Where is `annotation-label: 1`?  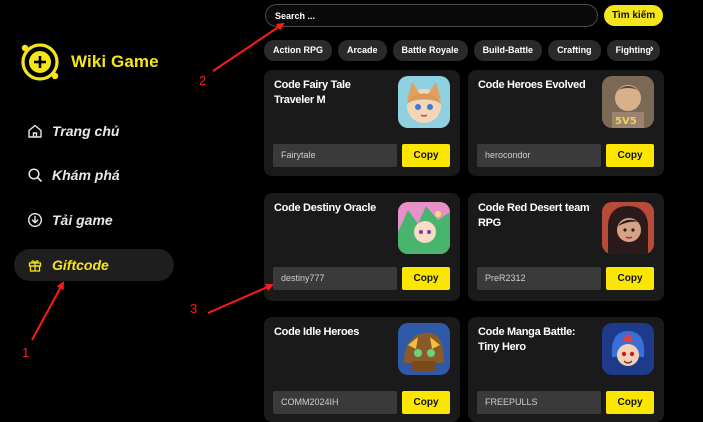
annotation-label: 1 is located at coordinates (26, 352).